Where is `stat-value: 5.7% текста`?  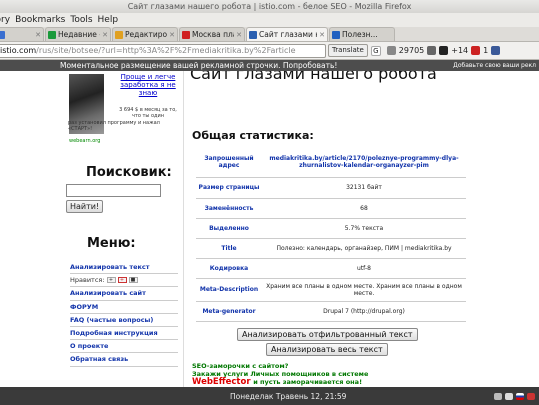
stat-value: 5.7% текста is located at coordinates (364, 228).